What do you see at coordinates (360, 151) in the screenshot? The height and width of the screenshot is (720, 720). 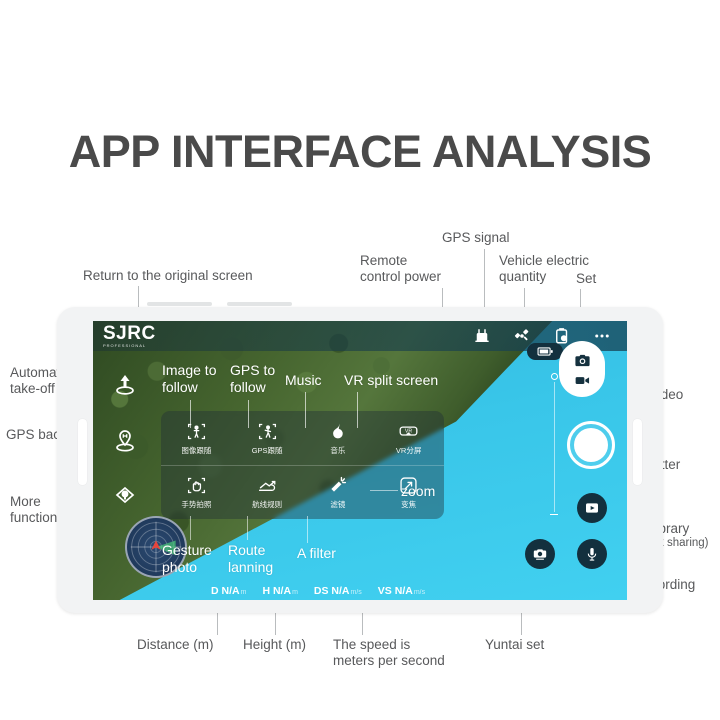 I see `page-title: APP INTERFACE ANALYSIS` at bounding box center [360, 151].